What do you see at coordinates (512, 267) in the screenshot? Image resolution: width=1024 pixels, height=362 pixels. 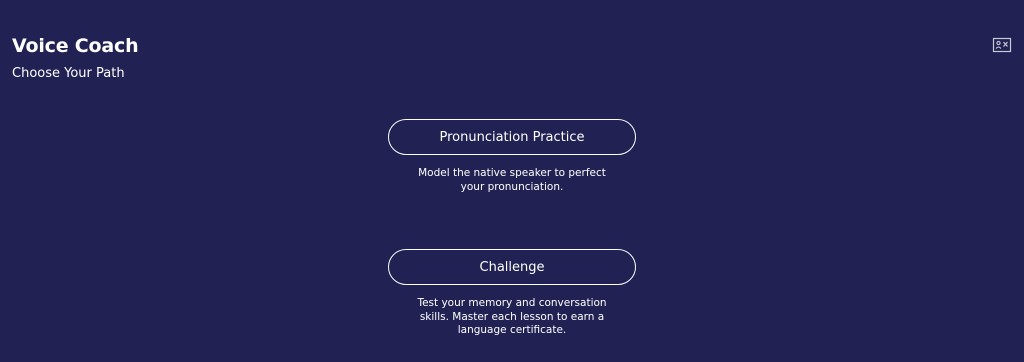 I see `challenge-button: Challenge` at bounding box center [512, 267].